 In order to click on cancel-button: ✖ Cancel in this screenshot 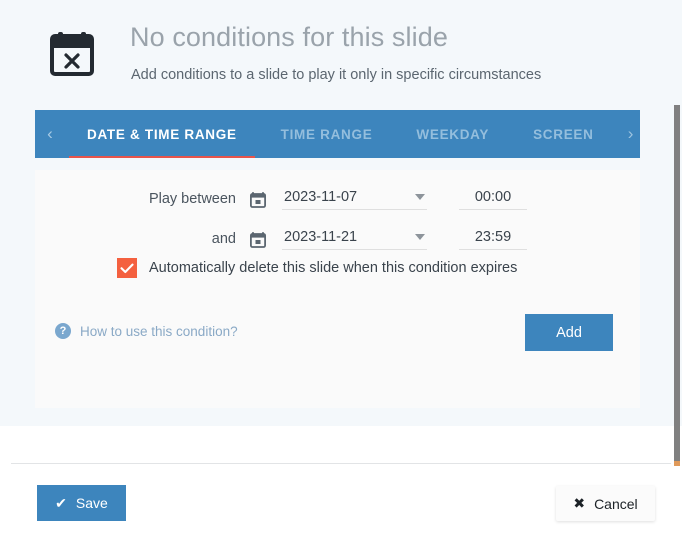, I will do `click(605, 503)`.